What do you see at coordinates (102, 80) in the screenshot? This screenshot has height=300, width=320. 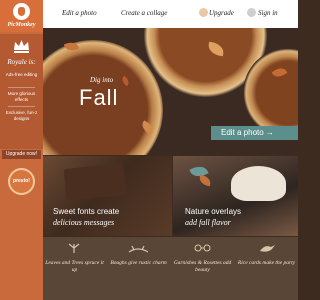 I see `hero-subtitle: Dig into` at bounding box center [102, 80].